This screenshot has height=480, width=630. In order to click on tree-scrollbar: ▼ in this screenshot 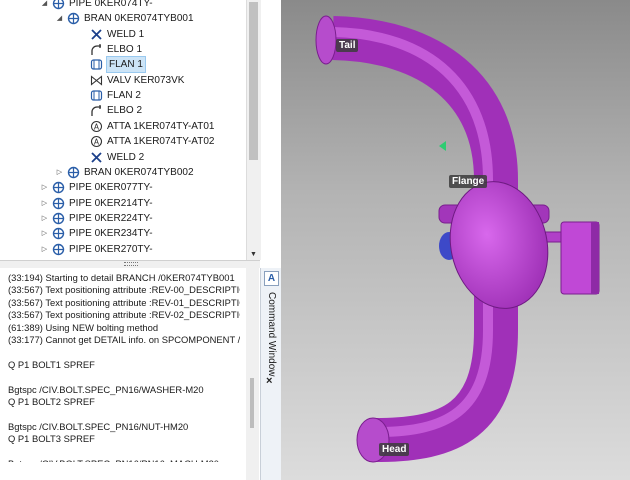, I will do `click(253, 130)`.